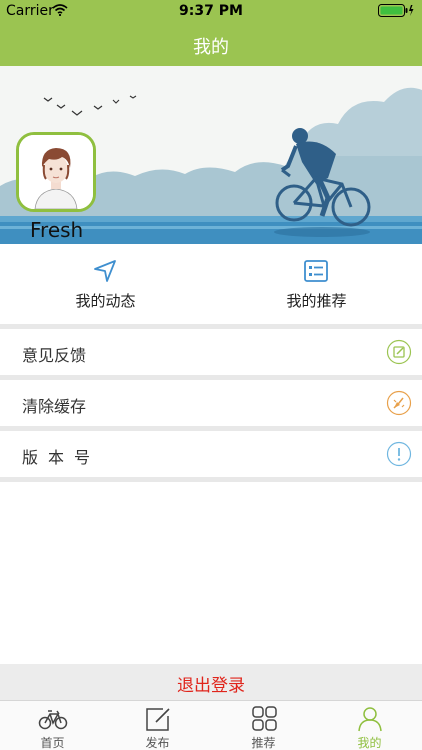 The height and width of the screenshot is (750, 422). Describe the element at coordinates (158, 719) in the screenshot. I see `compose-icon` at that location.